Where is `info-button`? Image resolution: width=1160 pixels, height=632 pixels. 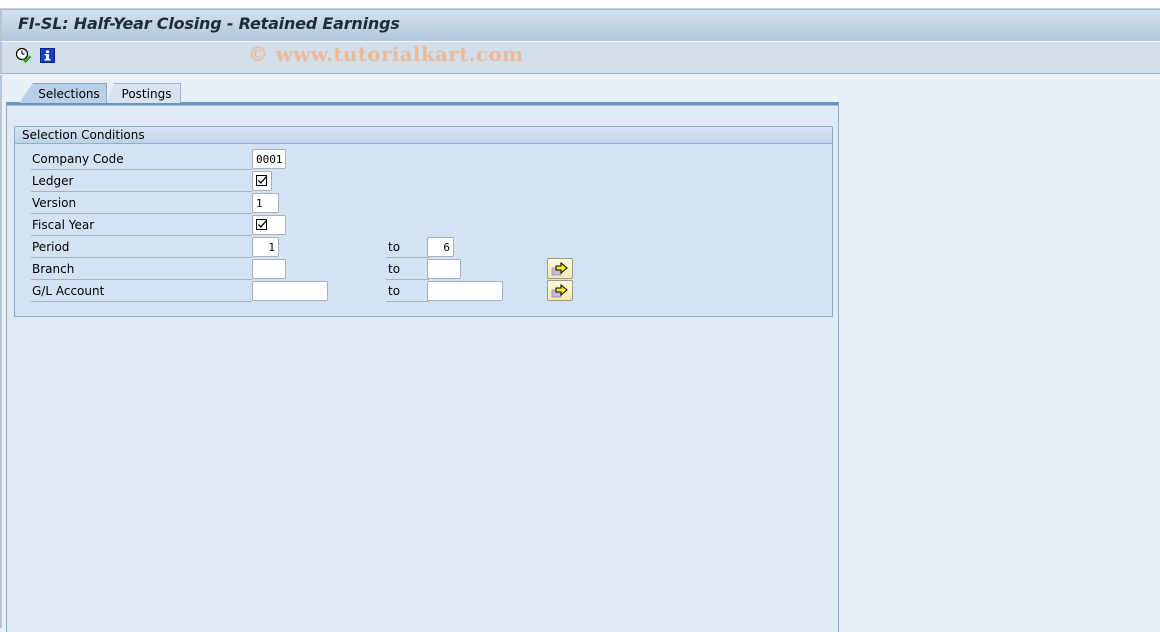 info-button is located at coordinates (47, 57).